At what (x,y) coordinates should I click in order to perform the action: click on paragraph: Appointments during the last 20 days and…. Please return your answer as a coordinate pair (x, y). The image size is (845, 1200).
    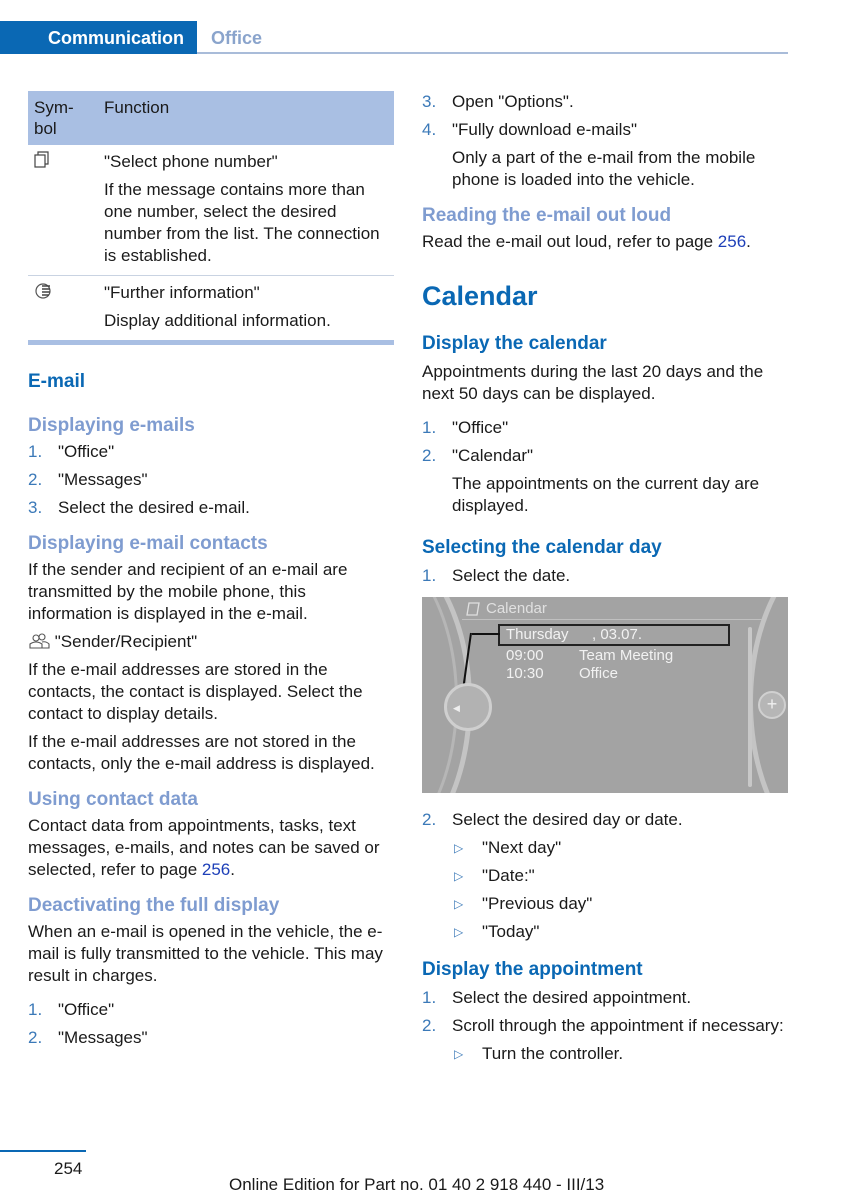
    Looking at the image, I should click on (593, 382).